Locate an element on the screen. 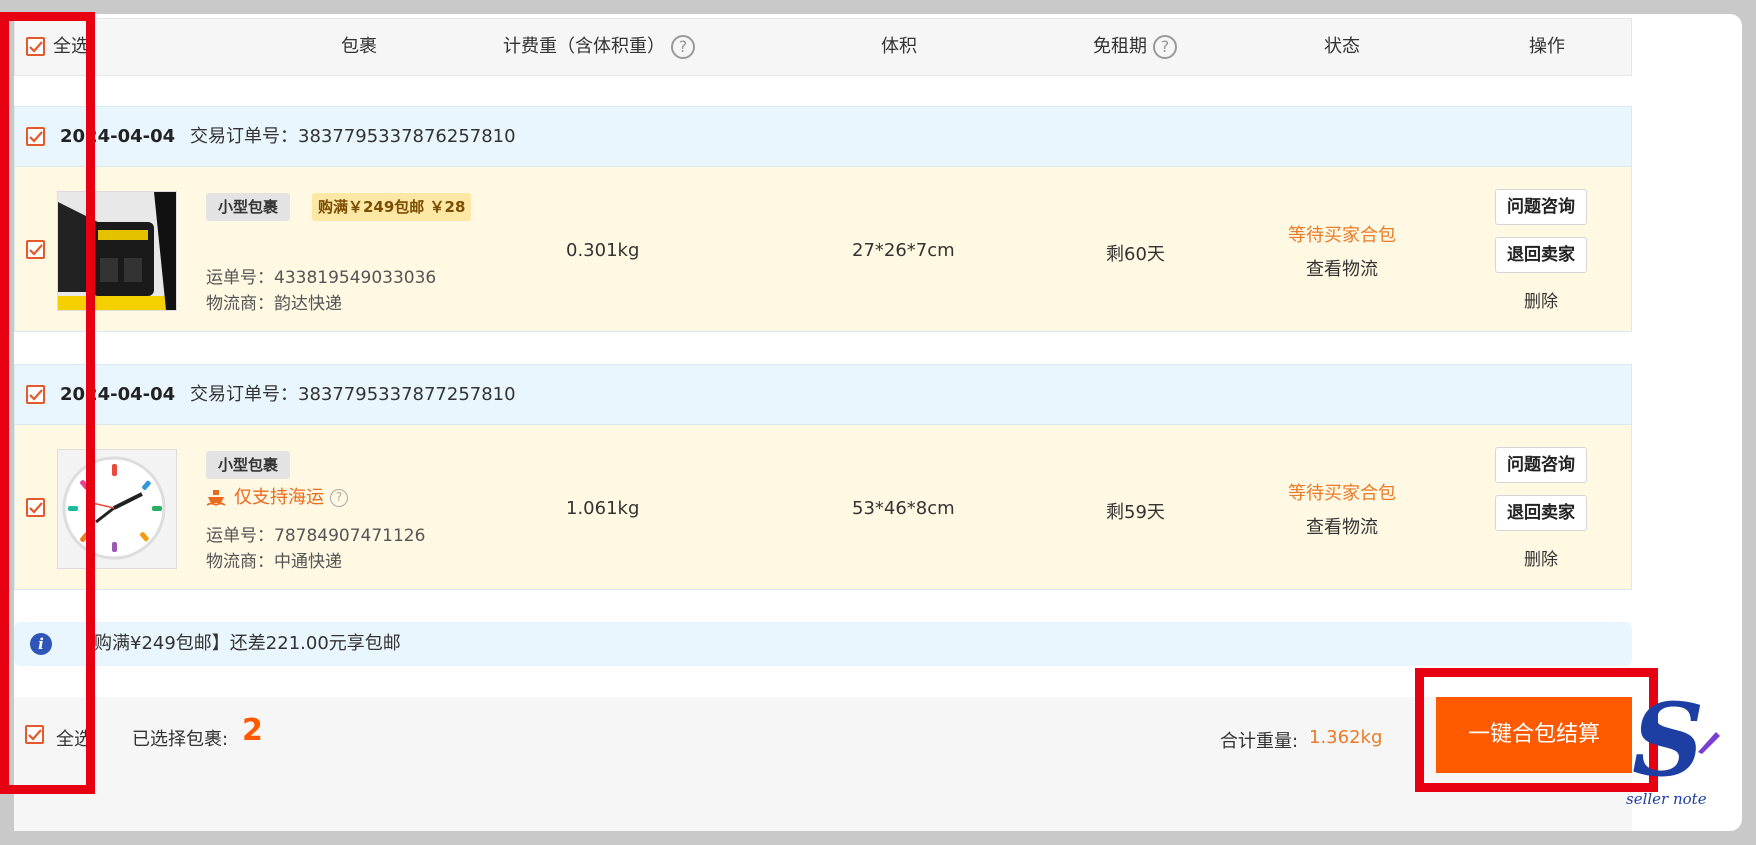  col-volume: 体积 is located at coordinates (899, 46).